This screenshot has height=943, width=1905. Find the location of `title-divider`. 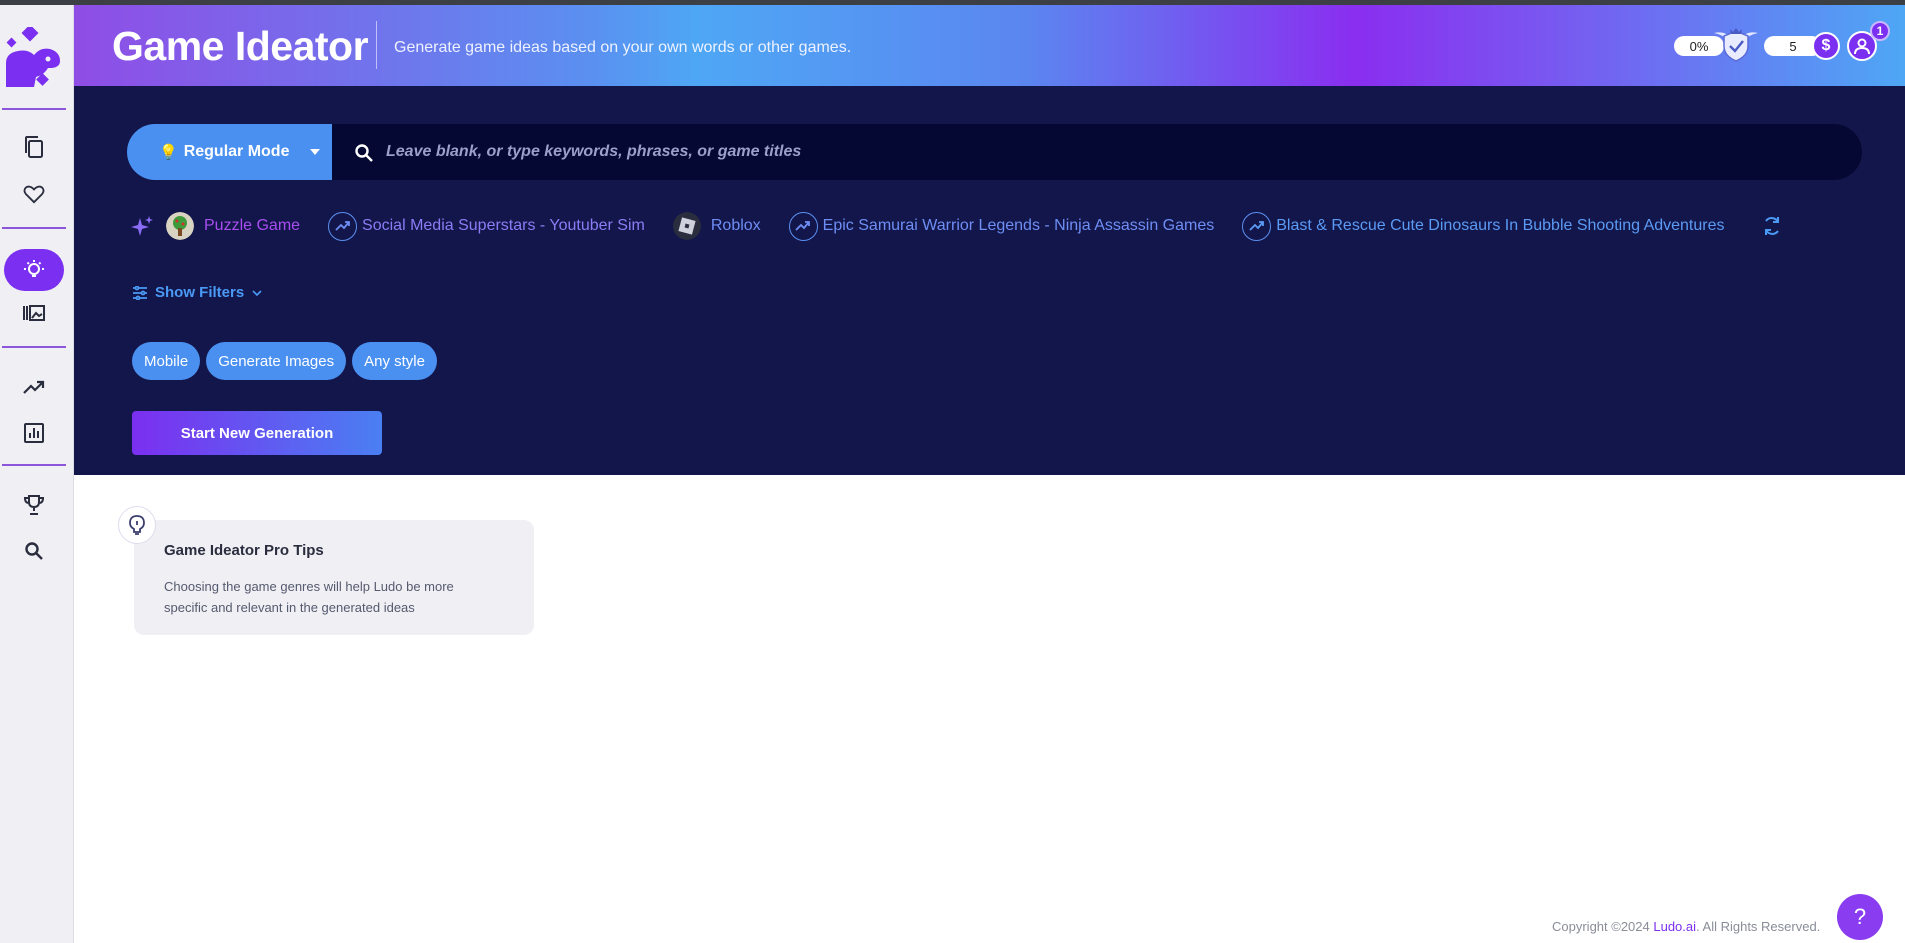

title-divider is located at coordinates (376, 45).